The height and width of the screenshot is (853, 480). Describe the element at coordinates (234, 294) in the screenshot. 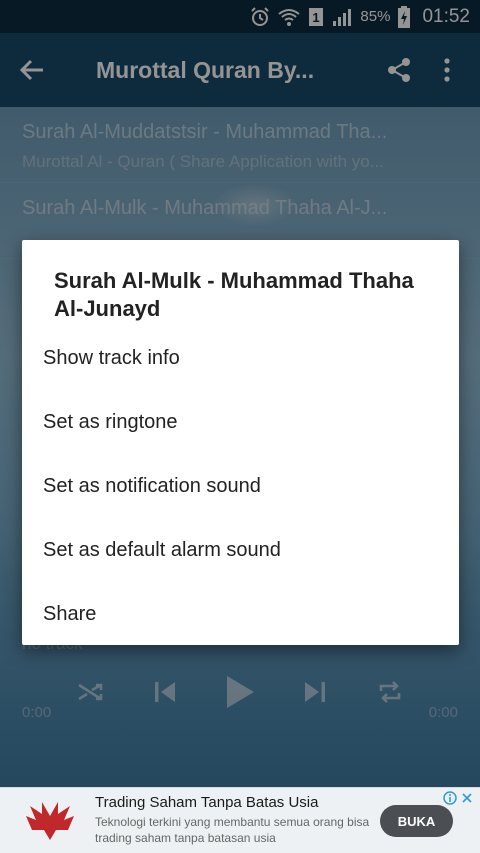

I see `dialog-title: Surah Al-Mulk - Muhammad Thaha Al-Junayd` at that location.